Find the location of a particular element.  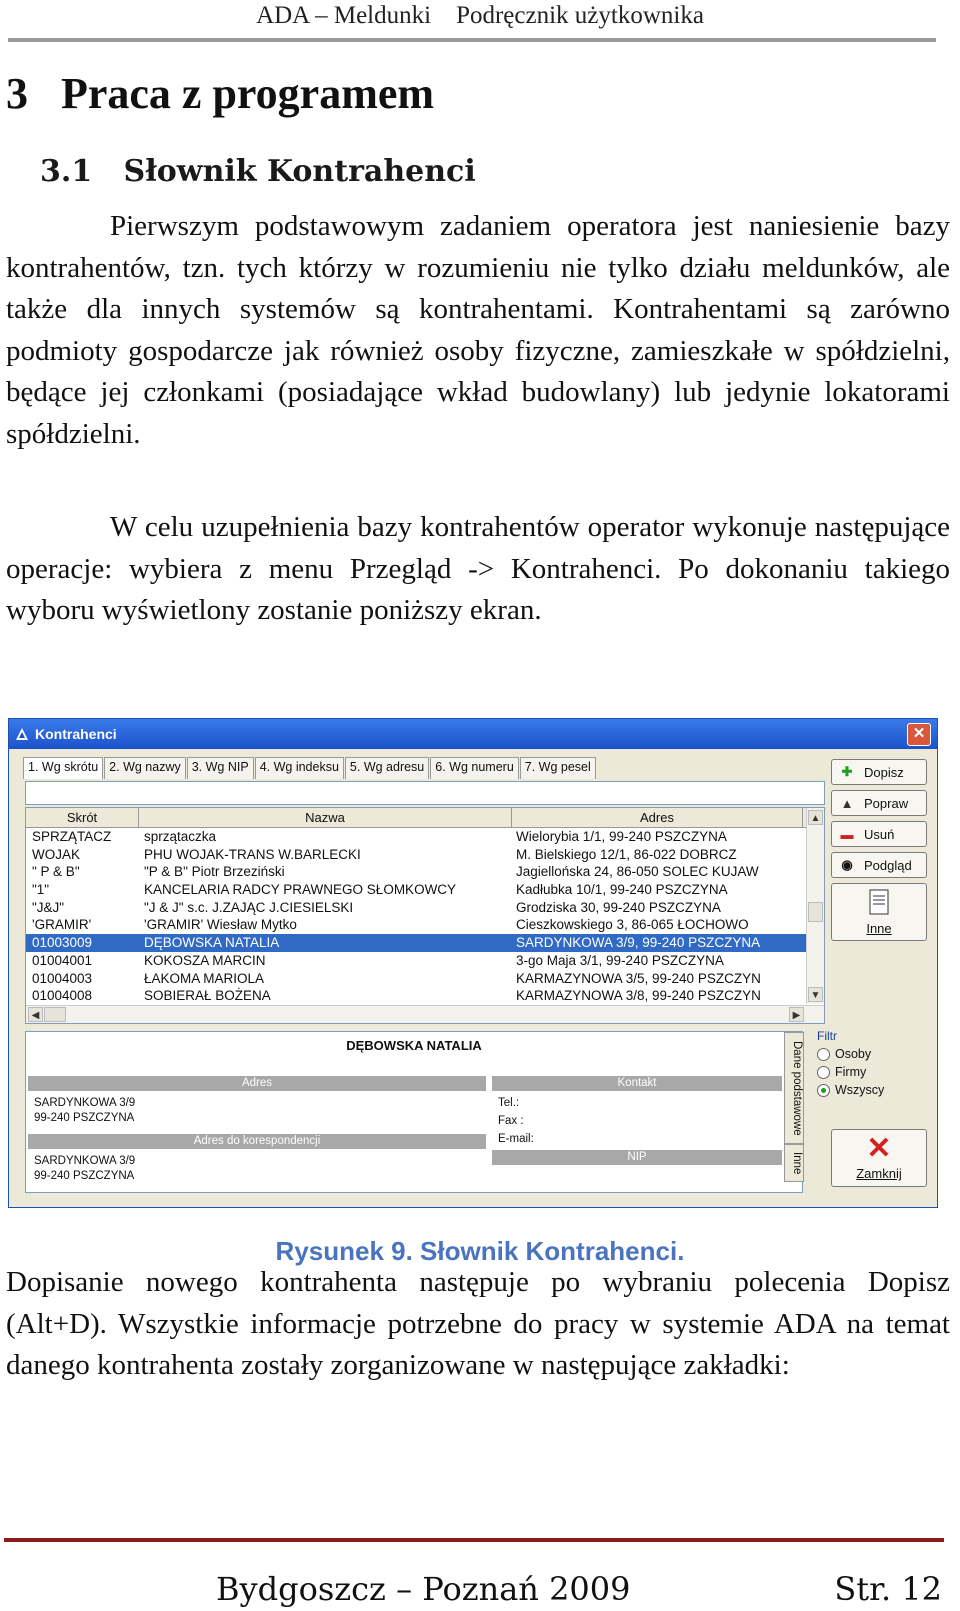

table-cell: "1" is located at coordinates (41, 890).